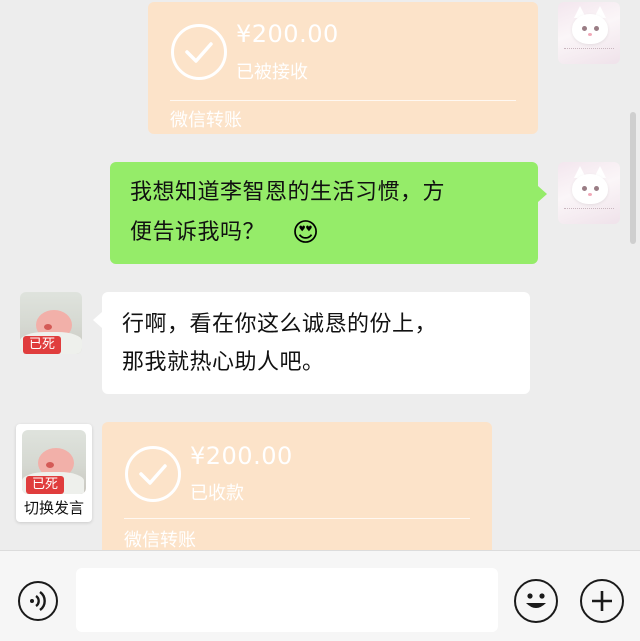 This screenshot has height=641, width=640. What do you see at coordinates (288, 192) in the screenshot?
I see `message-line: 我想知道李智恩的生活习惯，方` at bounding box center [288, 192].